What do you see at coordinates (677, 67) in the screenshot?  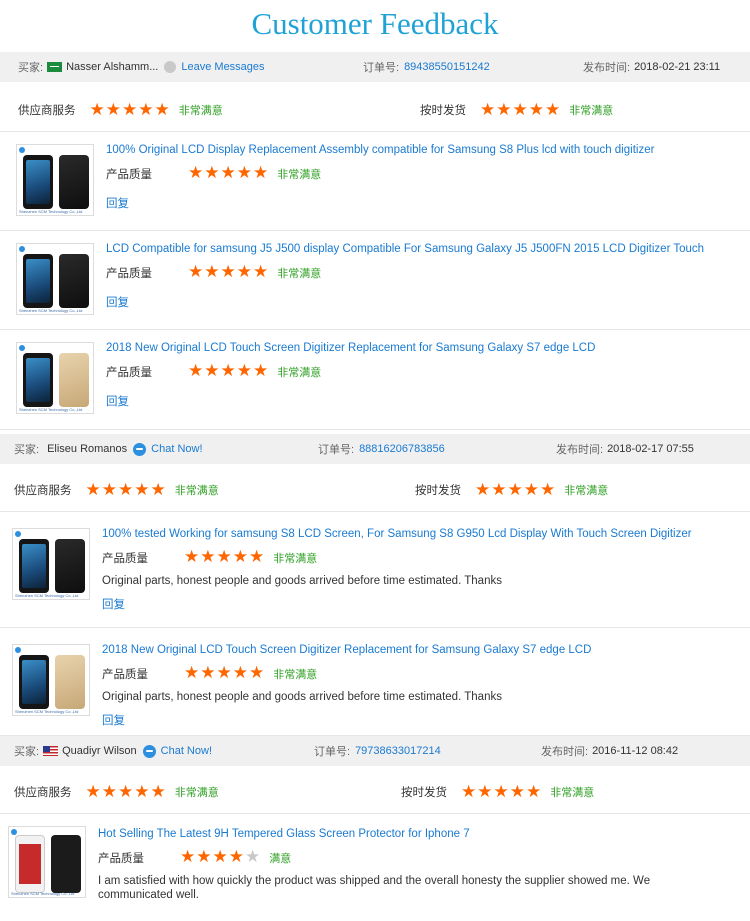 I see `published-time: 2018-02-21 23:11` at bounding box center [677, 67].